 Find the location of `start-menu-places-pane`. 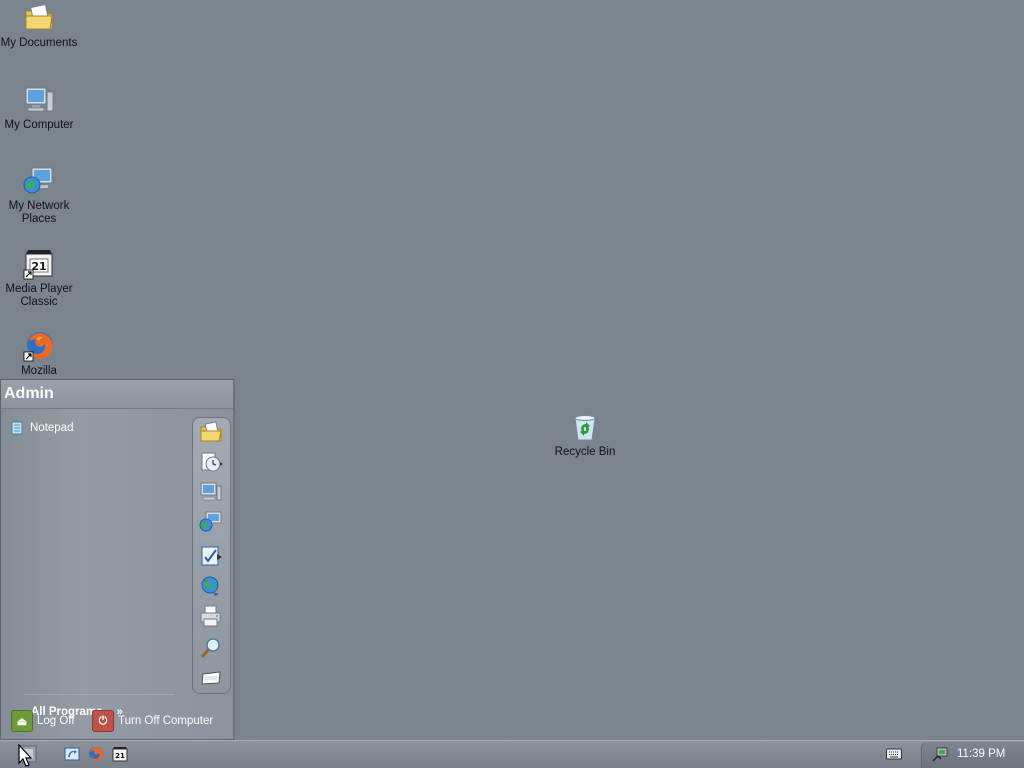

start-menu-places-pane is located at coordinates (211, 555).